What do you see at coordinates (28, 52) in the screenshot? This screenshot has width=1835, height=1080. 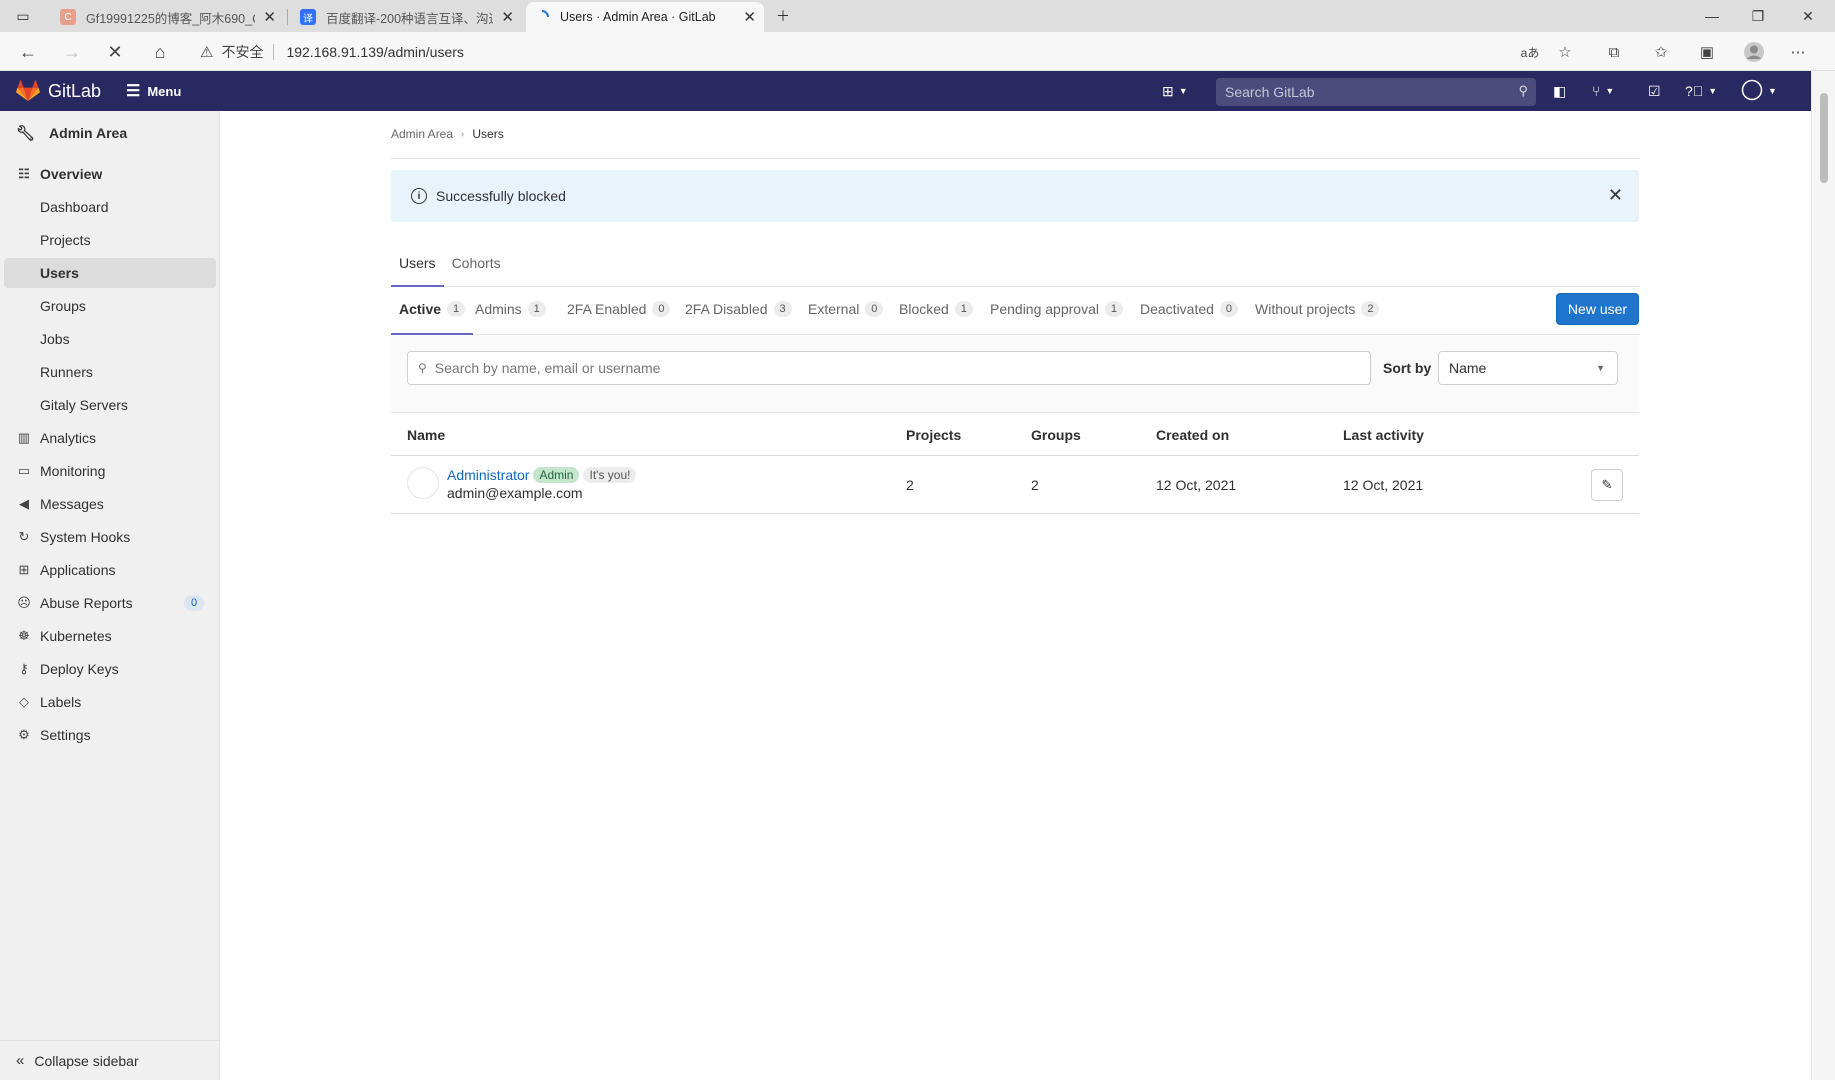 I see `back-icon: ←` at bounding box center [28, 52].